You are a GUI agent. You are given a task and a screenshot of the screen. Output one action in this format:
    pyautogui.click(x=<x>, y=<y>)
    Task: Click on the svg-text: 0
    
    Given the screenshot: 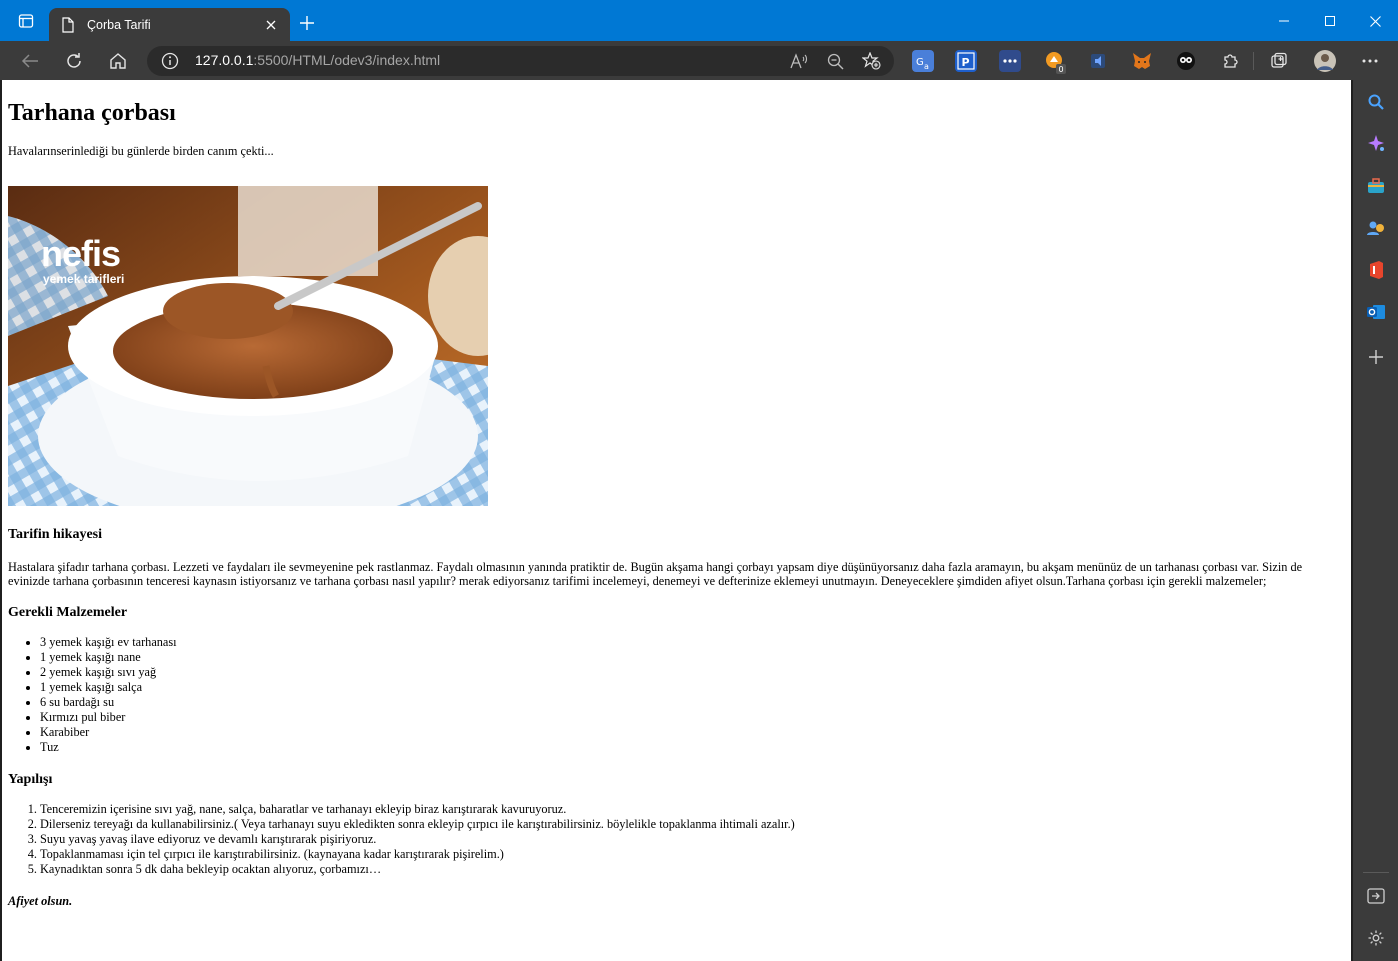 What is the action you would take?
    pyautogui.click(x=1061, y=69)
    